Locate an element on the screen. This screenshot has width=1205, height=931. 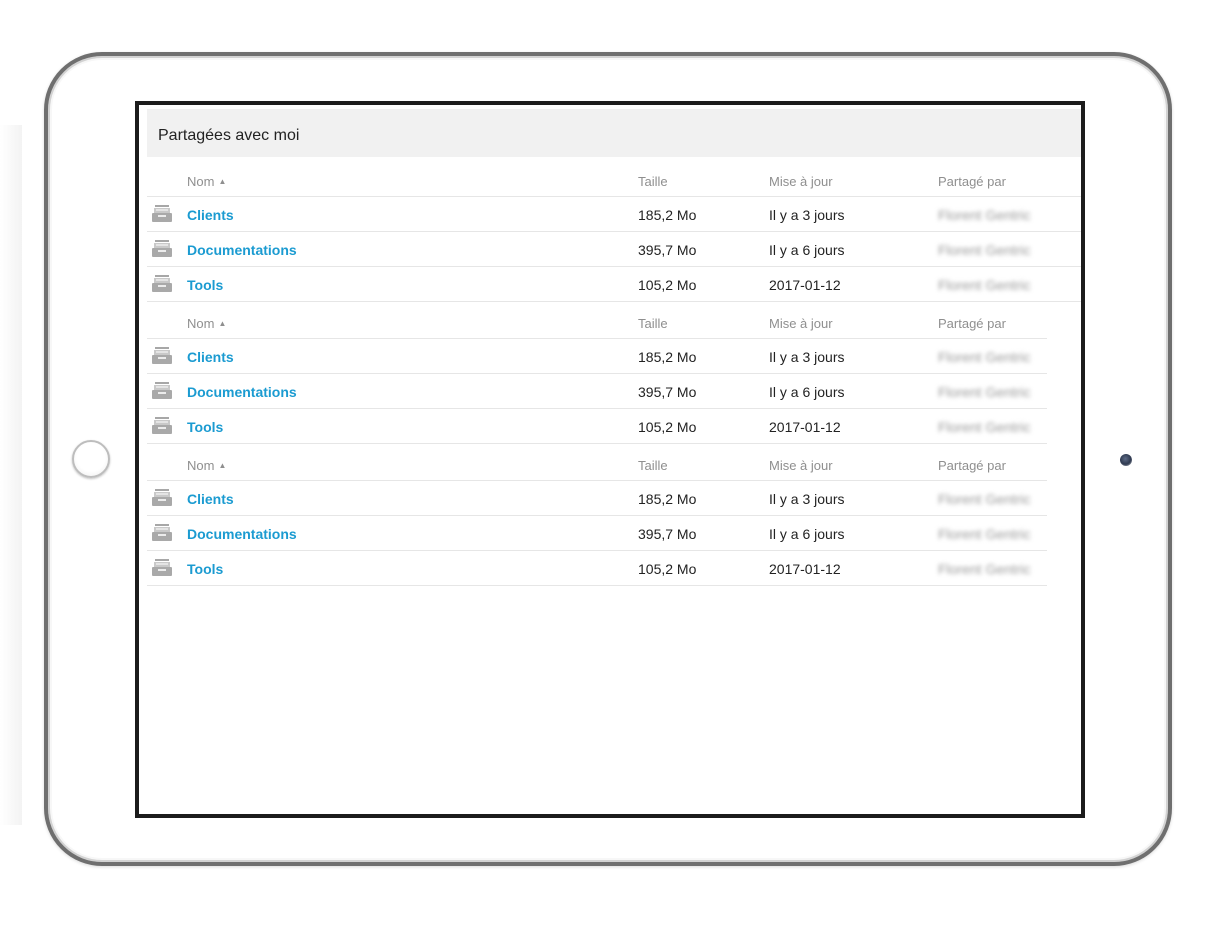
home-button is located at coordinates (91, 459).